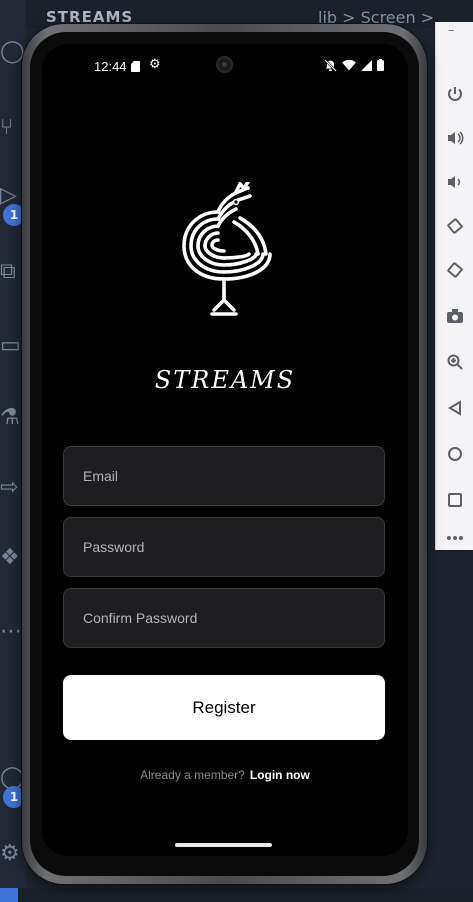  What do you see at coordinates (454, 408) in the screenshot?
I see `back-icon` at bounding box center [454, 408].